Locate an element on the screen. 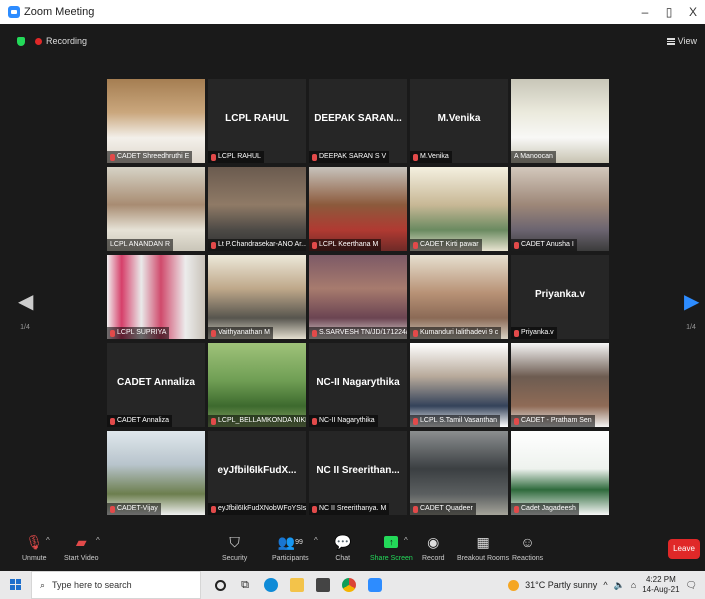 Image resolution: width=705 pixels, height=599 pixels. audio-options-caret: ^ is located at coordinates (48, 540).